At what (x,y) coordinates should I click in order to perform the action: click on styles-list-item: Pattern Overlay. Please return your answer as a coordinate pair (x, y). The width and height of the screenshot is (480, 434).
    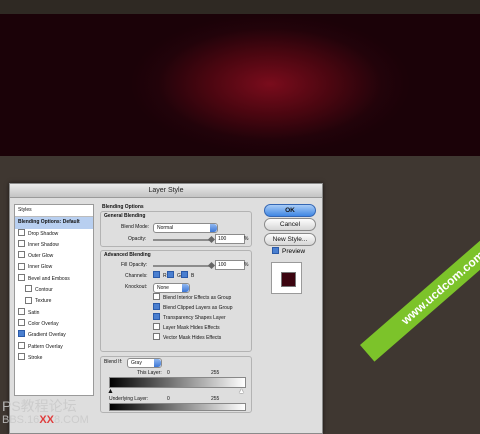
    Looking at the image, I should click on (54, 347).